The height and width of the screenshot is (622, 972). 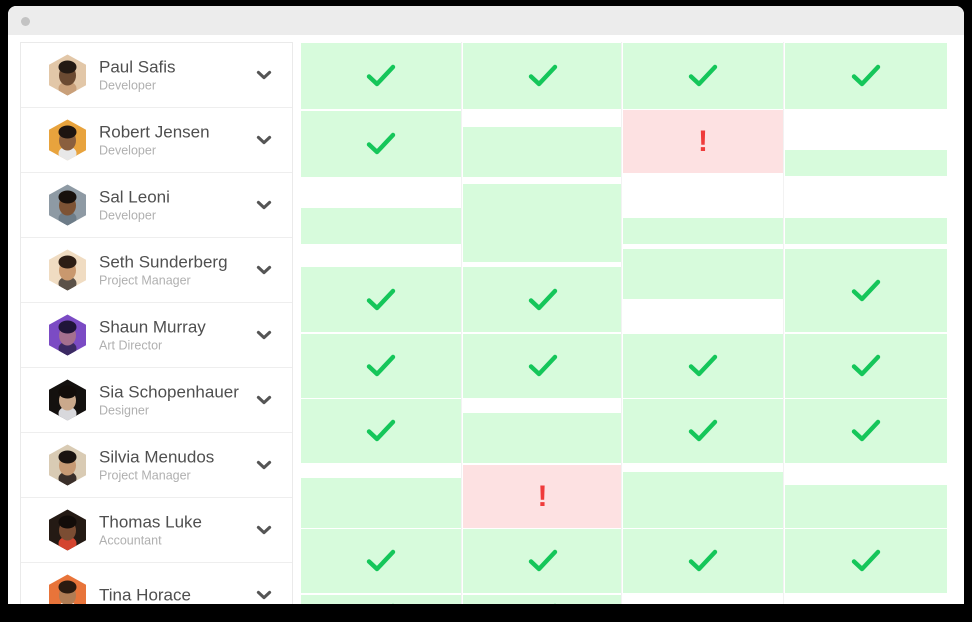 I want to click on person-text: Robert Jensen Developer, so click(x=154, y=140).